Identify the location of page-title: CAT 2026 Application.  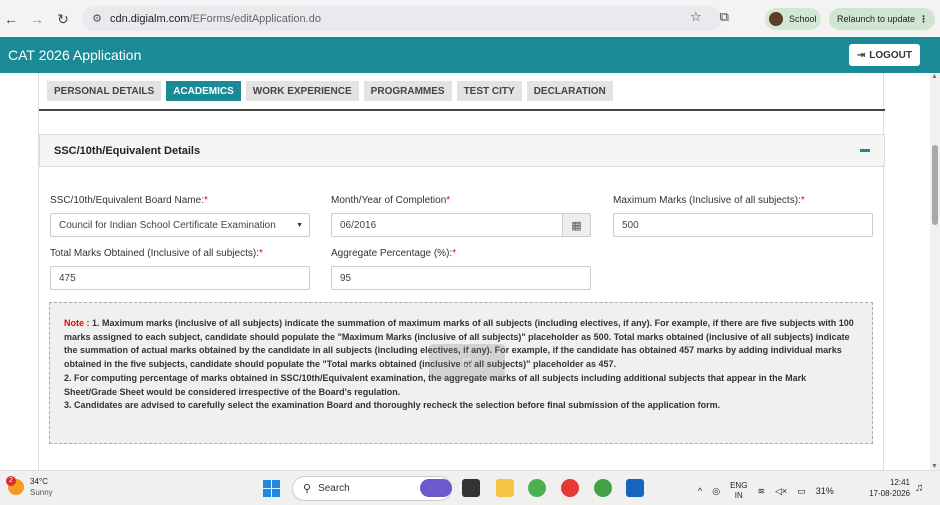
(75, 55).